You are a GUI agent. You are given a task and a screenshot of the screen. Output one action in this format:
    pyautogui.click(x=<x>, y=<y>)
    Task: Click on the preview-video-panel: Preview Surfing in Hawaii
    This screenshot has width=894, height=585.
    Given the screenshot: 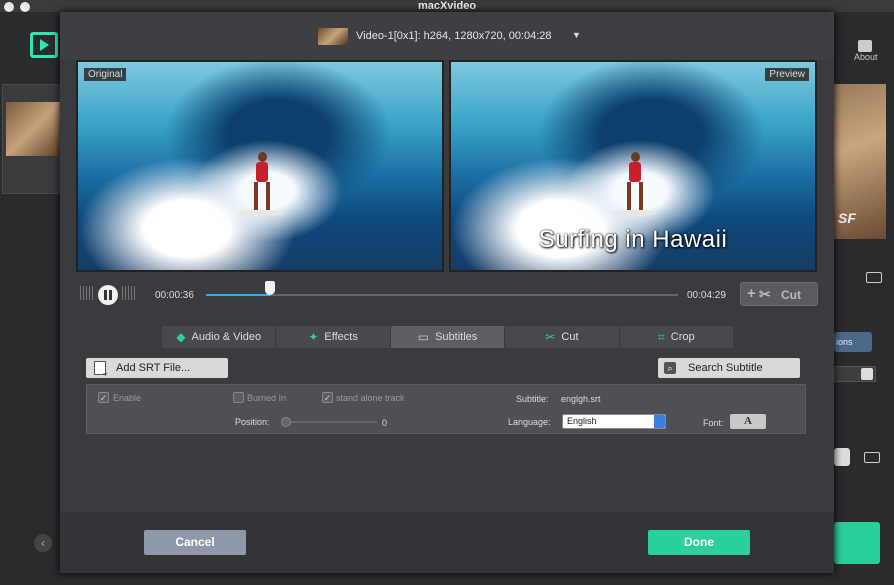 What is the action you would take?
    pyautogui.click(x=633, y=166)
    